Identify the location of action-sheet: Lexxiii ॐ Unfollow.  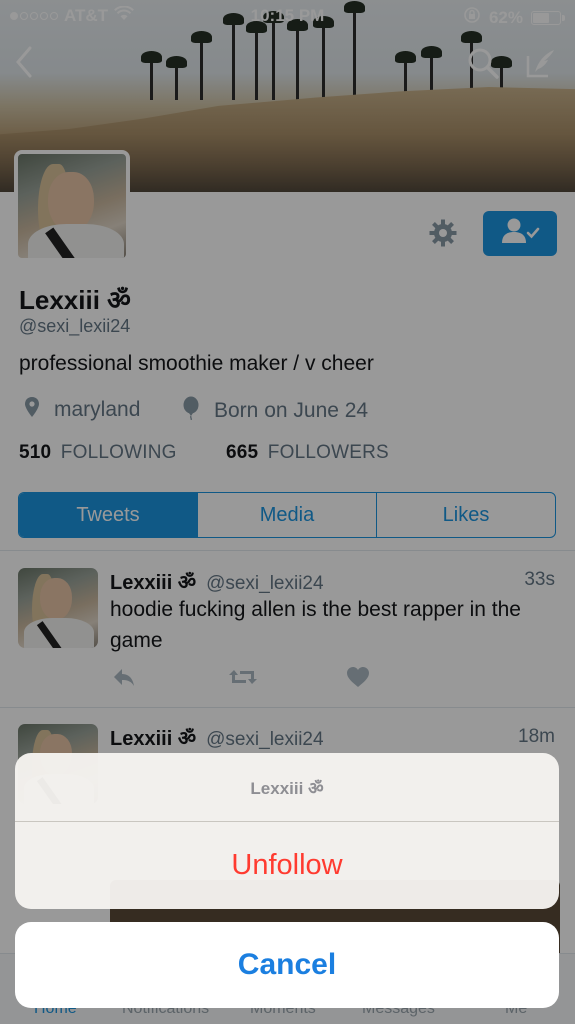
(287, 831).